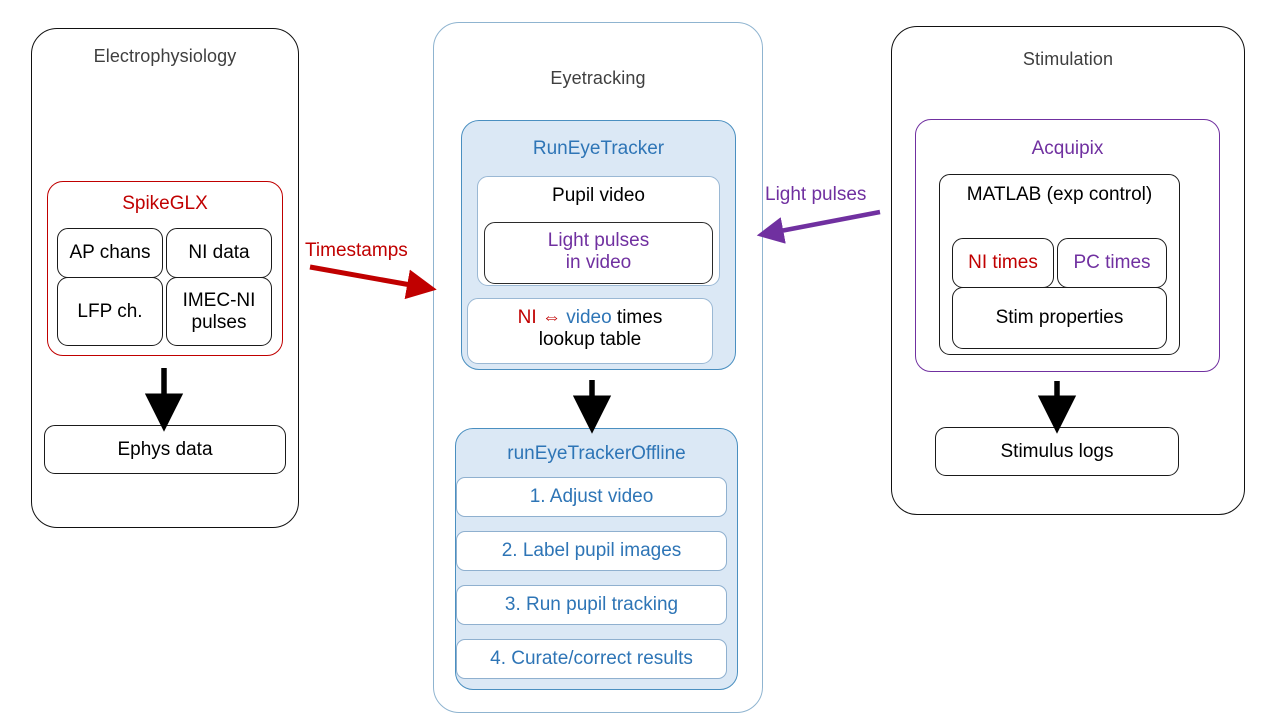 The height and width of the screenshot is (719, 1278). Describe the element at coordinates (165, 449) in the screenshot. I see `box-ephys-data: Ephys data` at that location.